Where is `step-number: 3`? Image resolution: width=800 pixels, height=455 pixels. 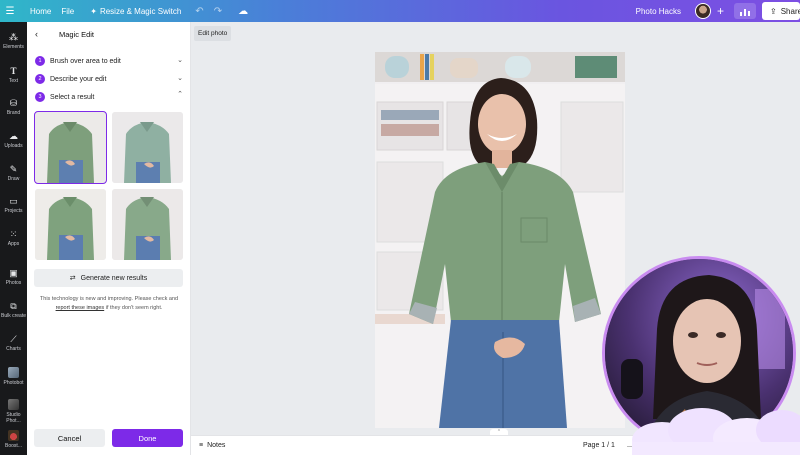 step-number: 3 is located at coordinates (40, 97).